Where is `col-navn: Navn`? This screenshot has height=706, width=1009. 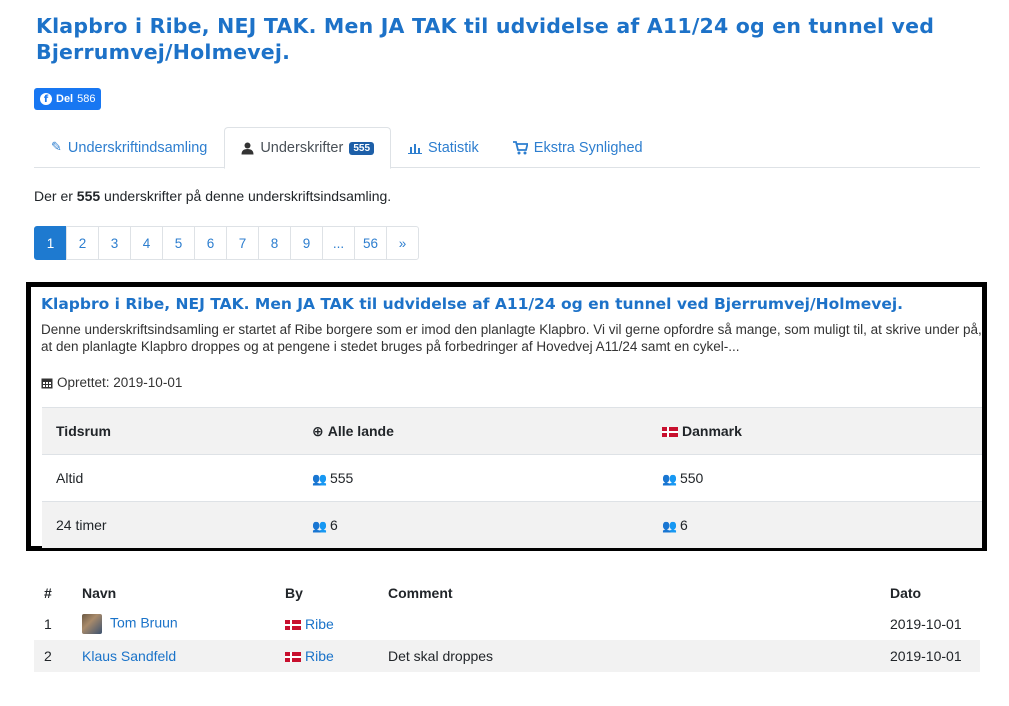 col-navn: Navn is located at coordinates (99, 593).